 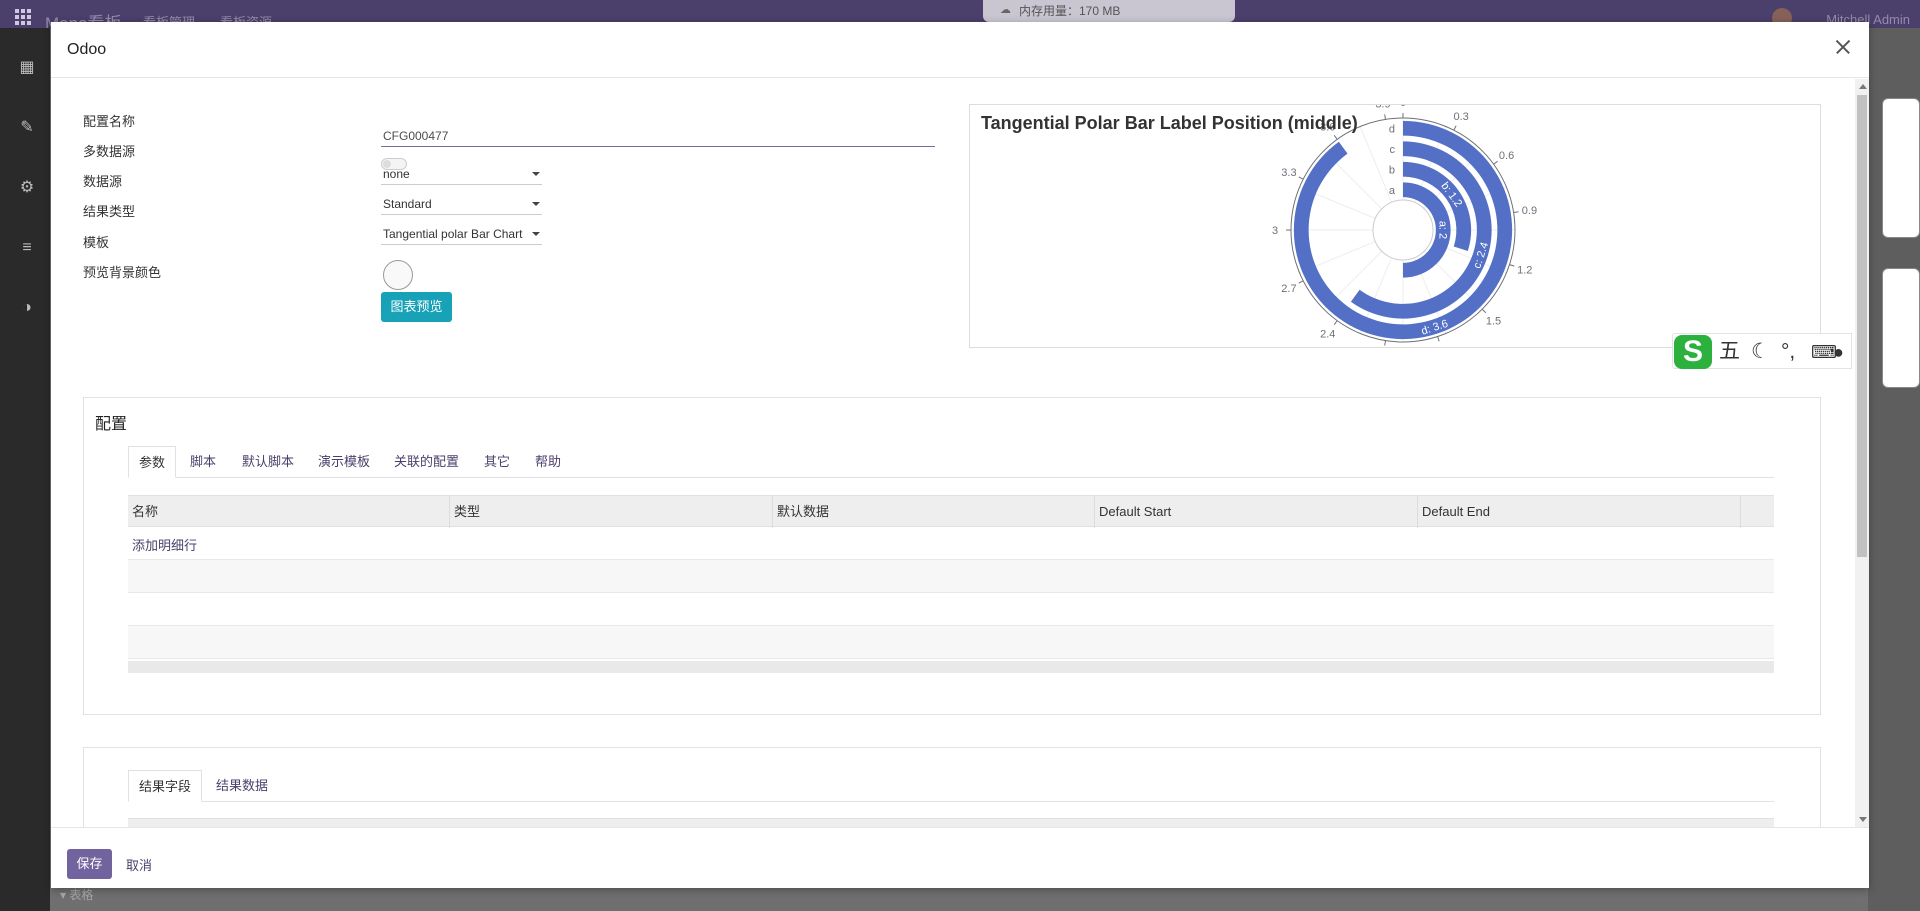 What do you see at coordinates (934, 512) in the screenshot?
I see `column-default-data: 默认数据` at bounding box center [934, 512].